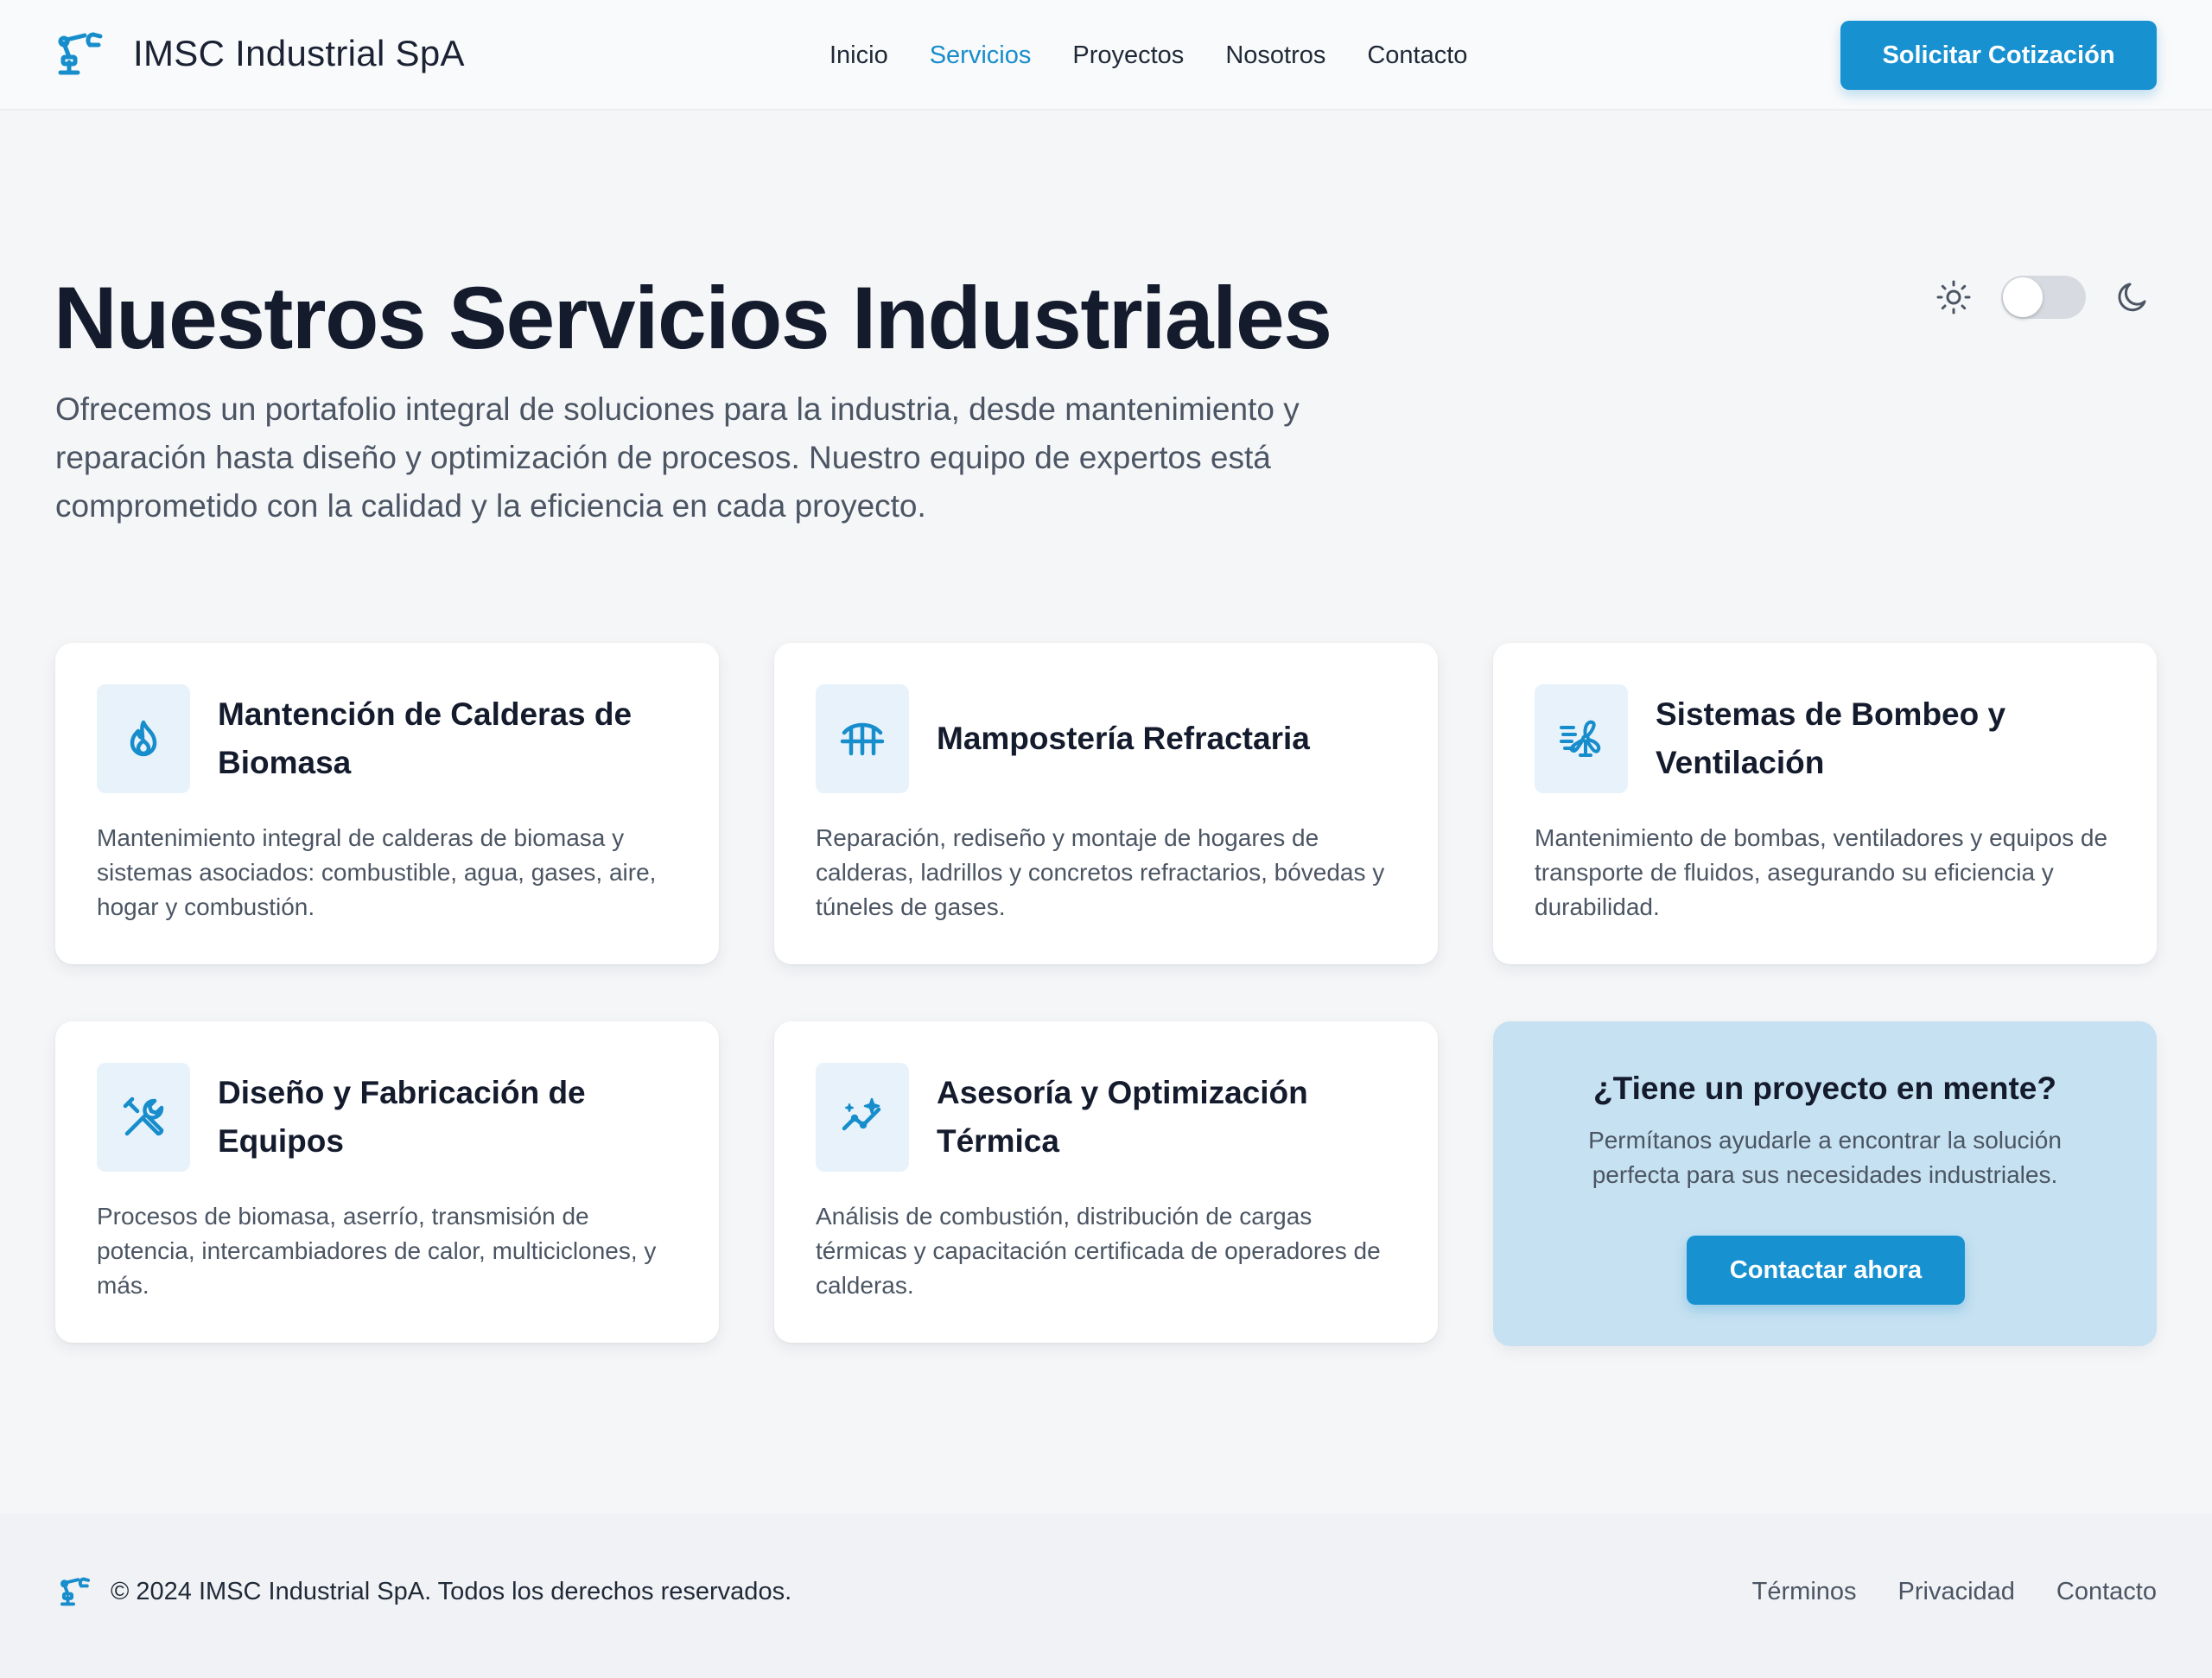  I want to click on flame-icon, so click(143, 739).